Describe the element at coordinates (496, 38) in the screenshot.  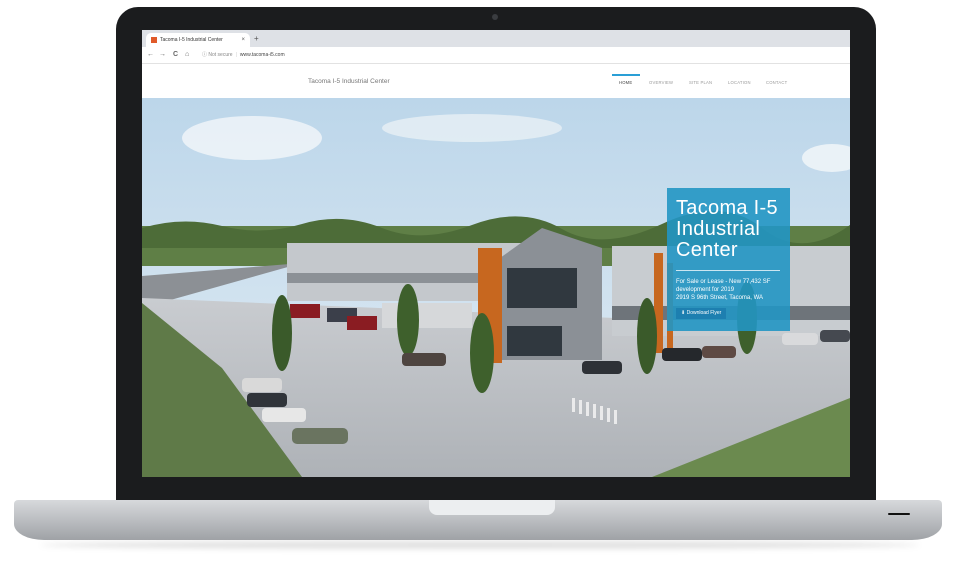
I see `browser-tab-strip: Tacoma I-5 Industrial Center × +` at that location.